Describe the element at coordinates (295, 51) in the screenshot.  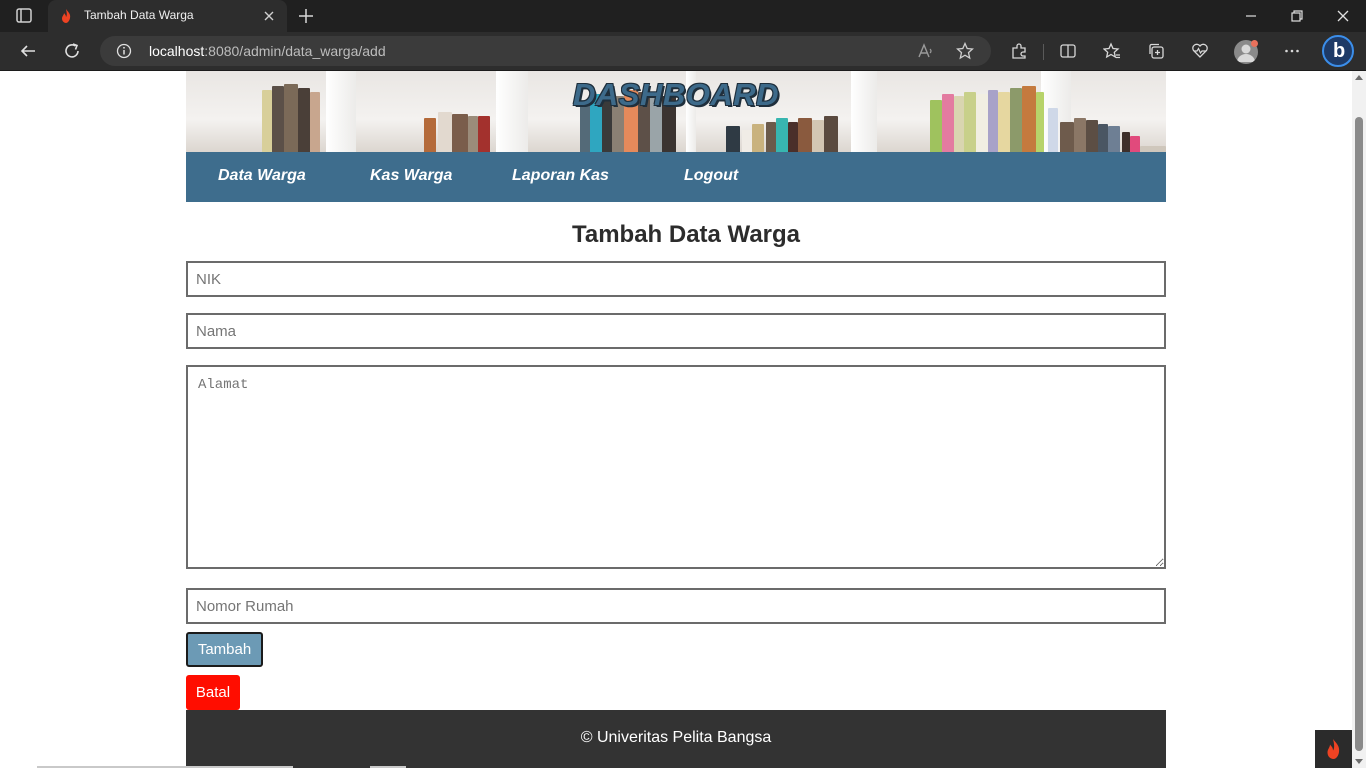
I see `url-path: :8080/admin/data_warga/add` at that location.